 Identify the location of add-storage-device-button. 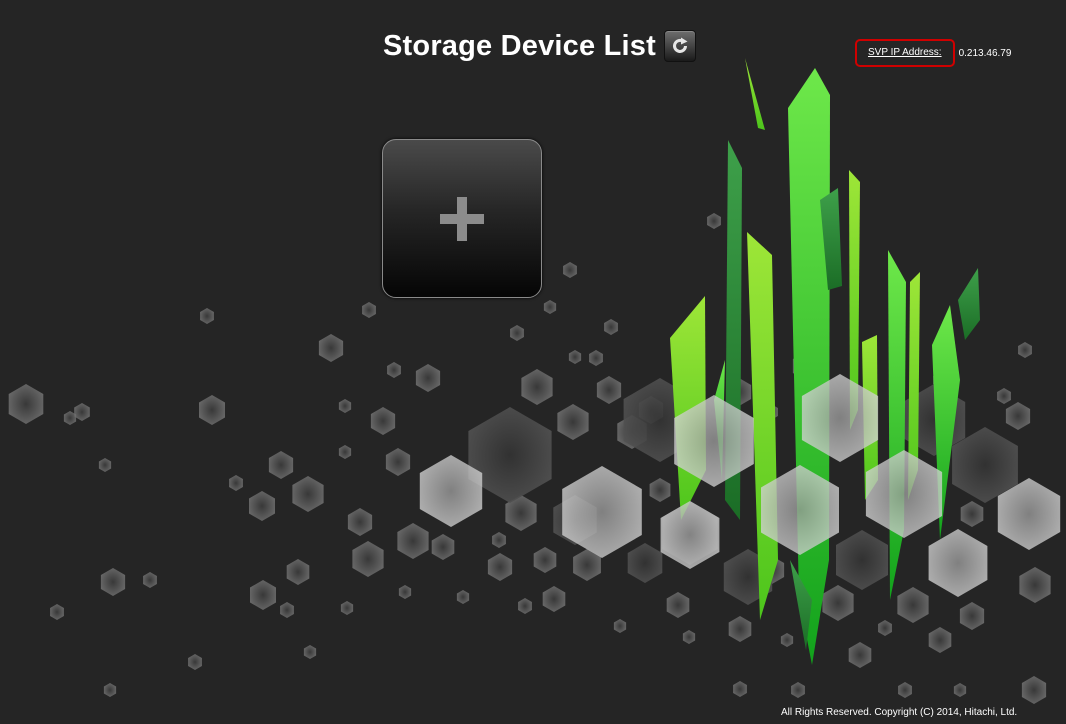
(462, 218).